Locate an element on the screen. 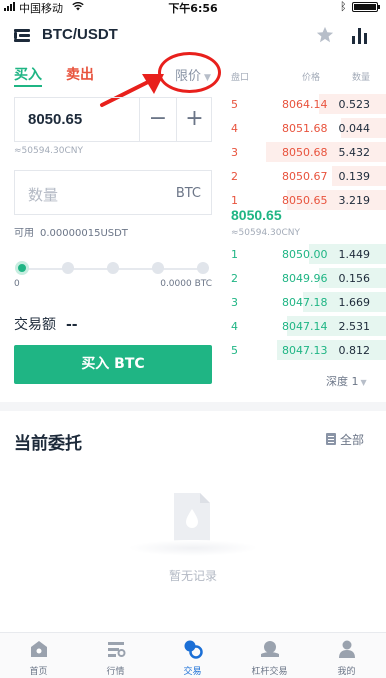 Image resolution: width=386 pixels, height=678 pixels. last-price: 8050.65 is located at coordinates (256, 215).